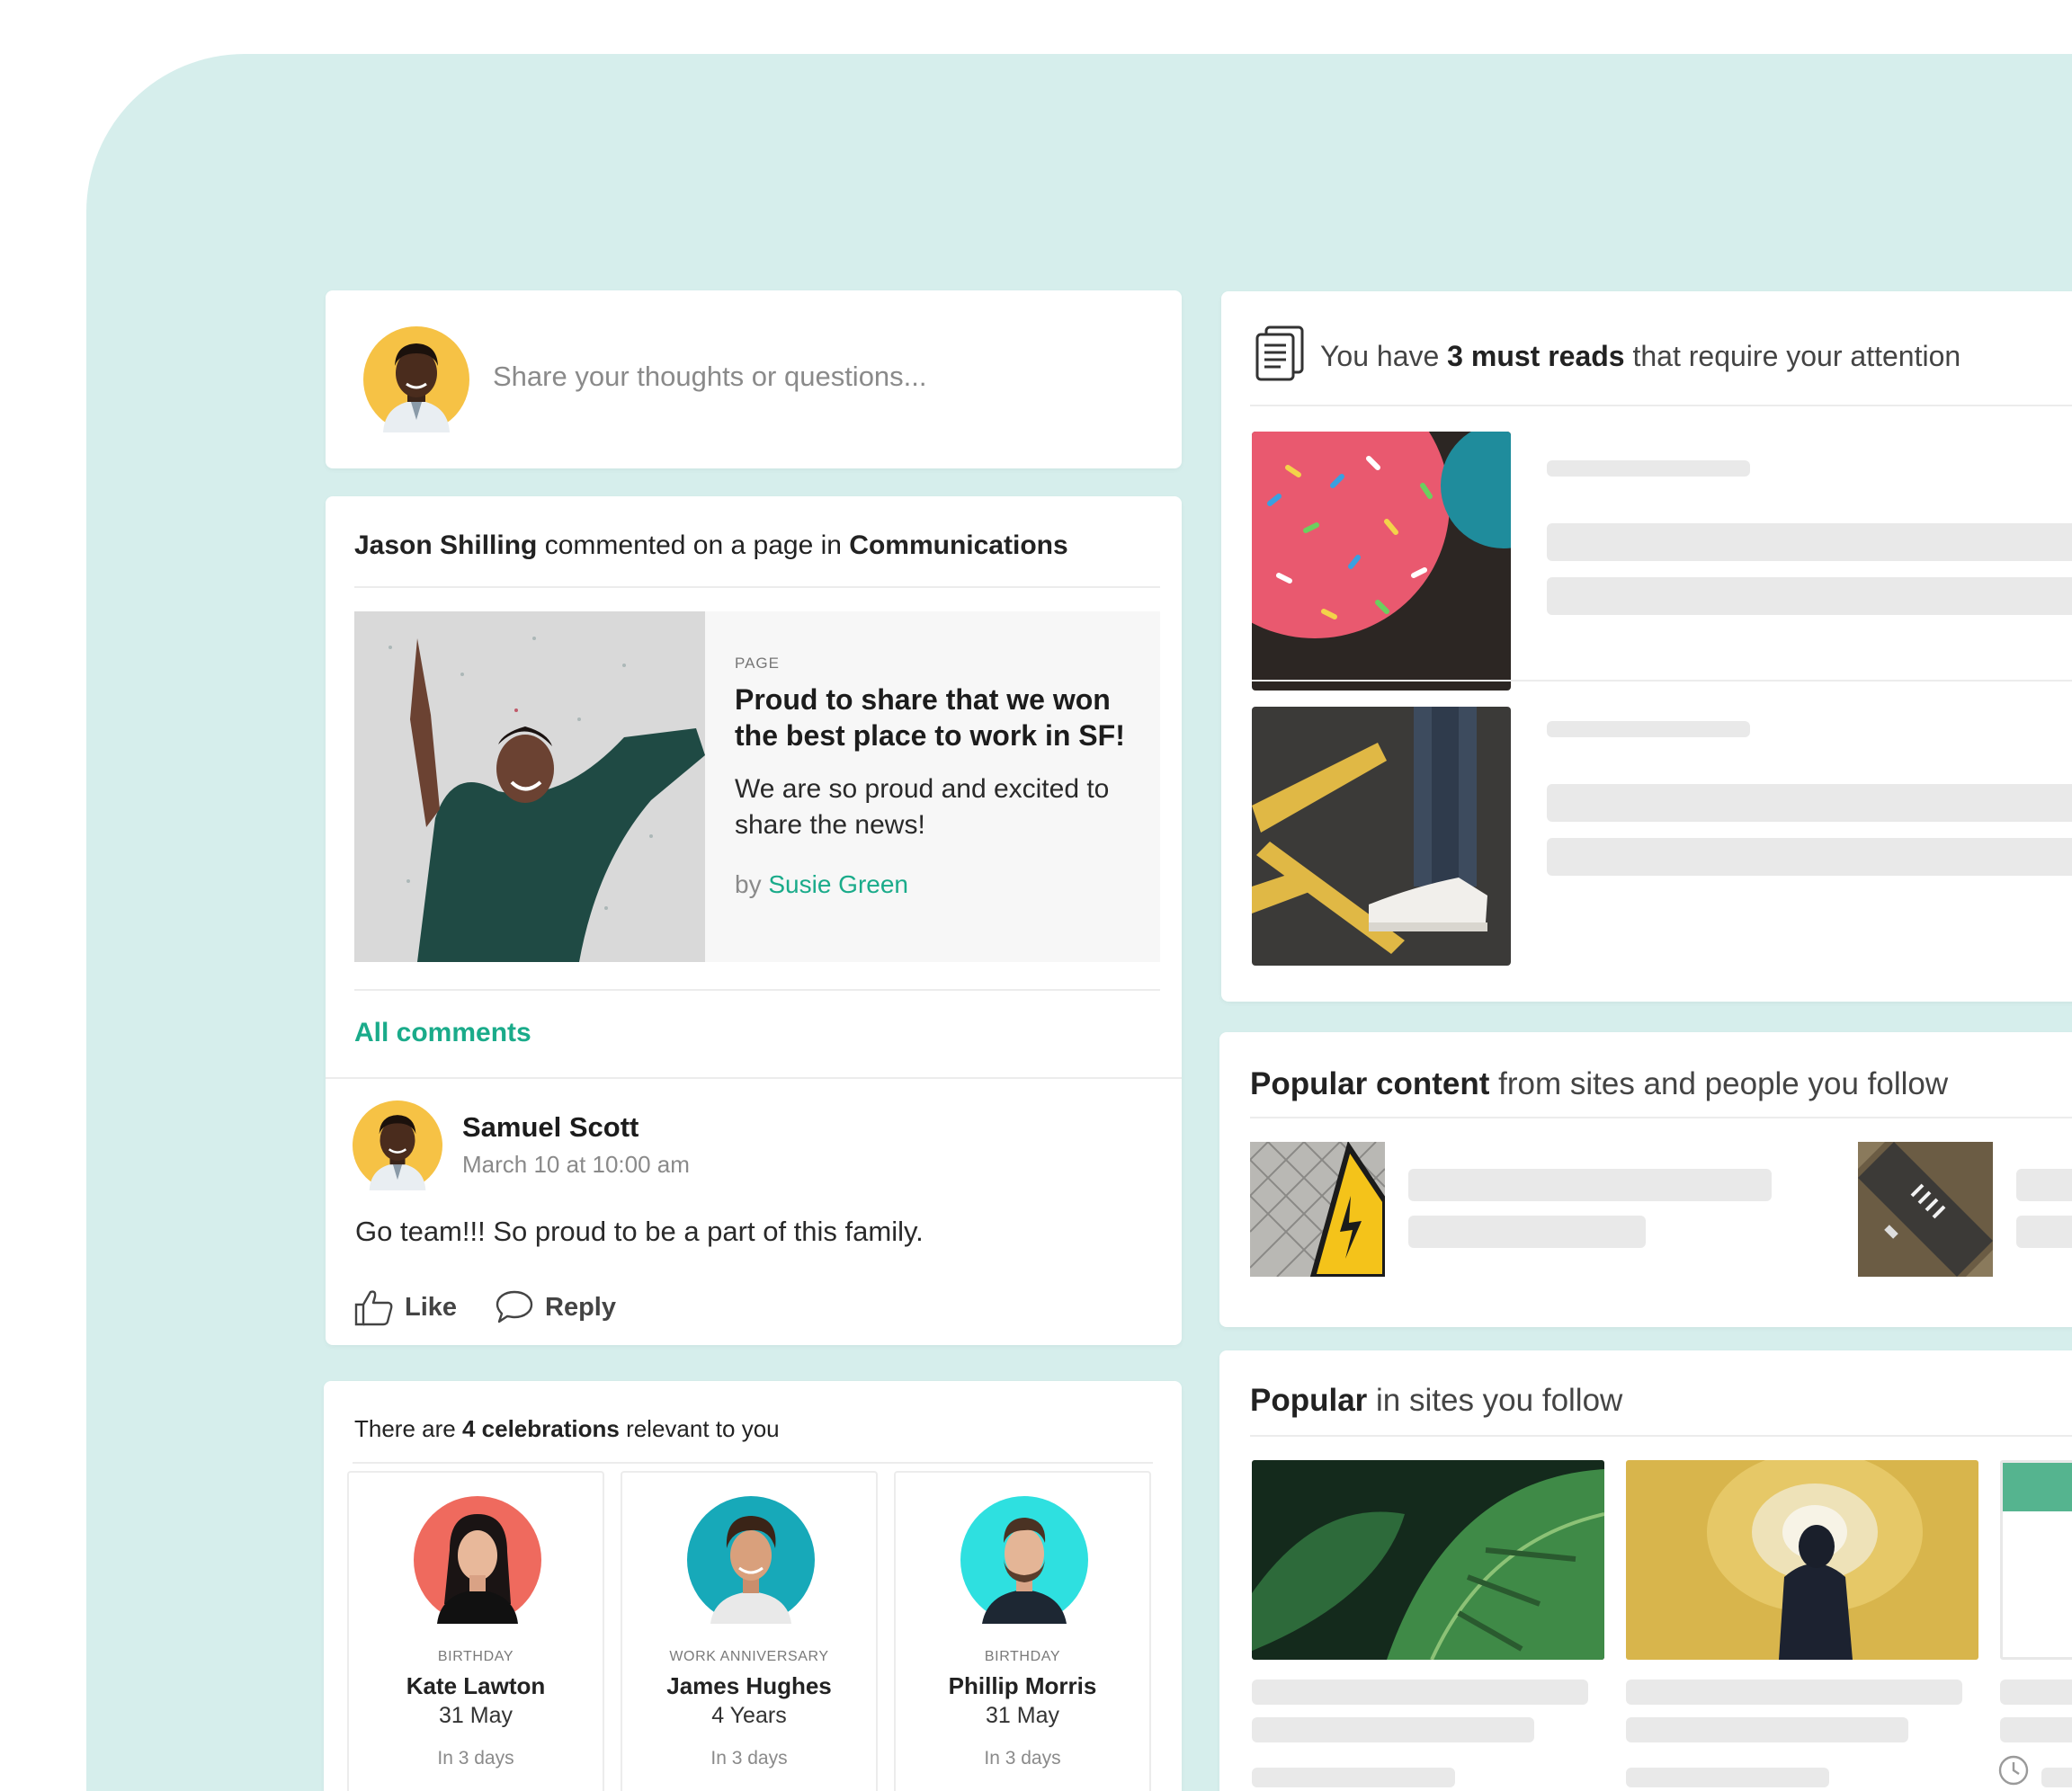 This screenshot has height=1791, width=2072. What do you see at coordinates (703, 1428) in the screenshot?
I see `celebrations-suffix: relevant to you` at bounding box center [703, 1428].